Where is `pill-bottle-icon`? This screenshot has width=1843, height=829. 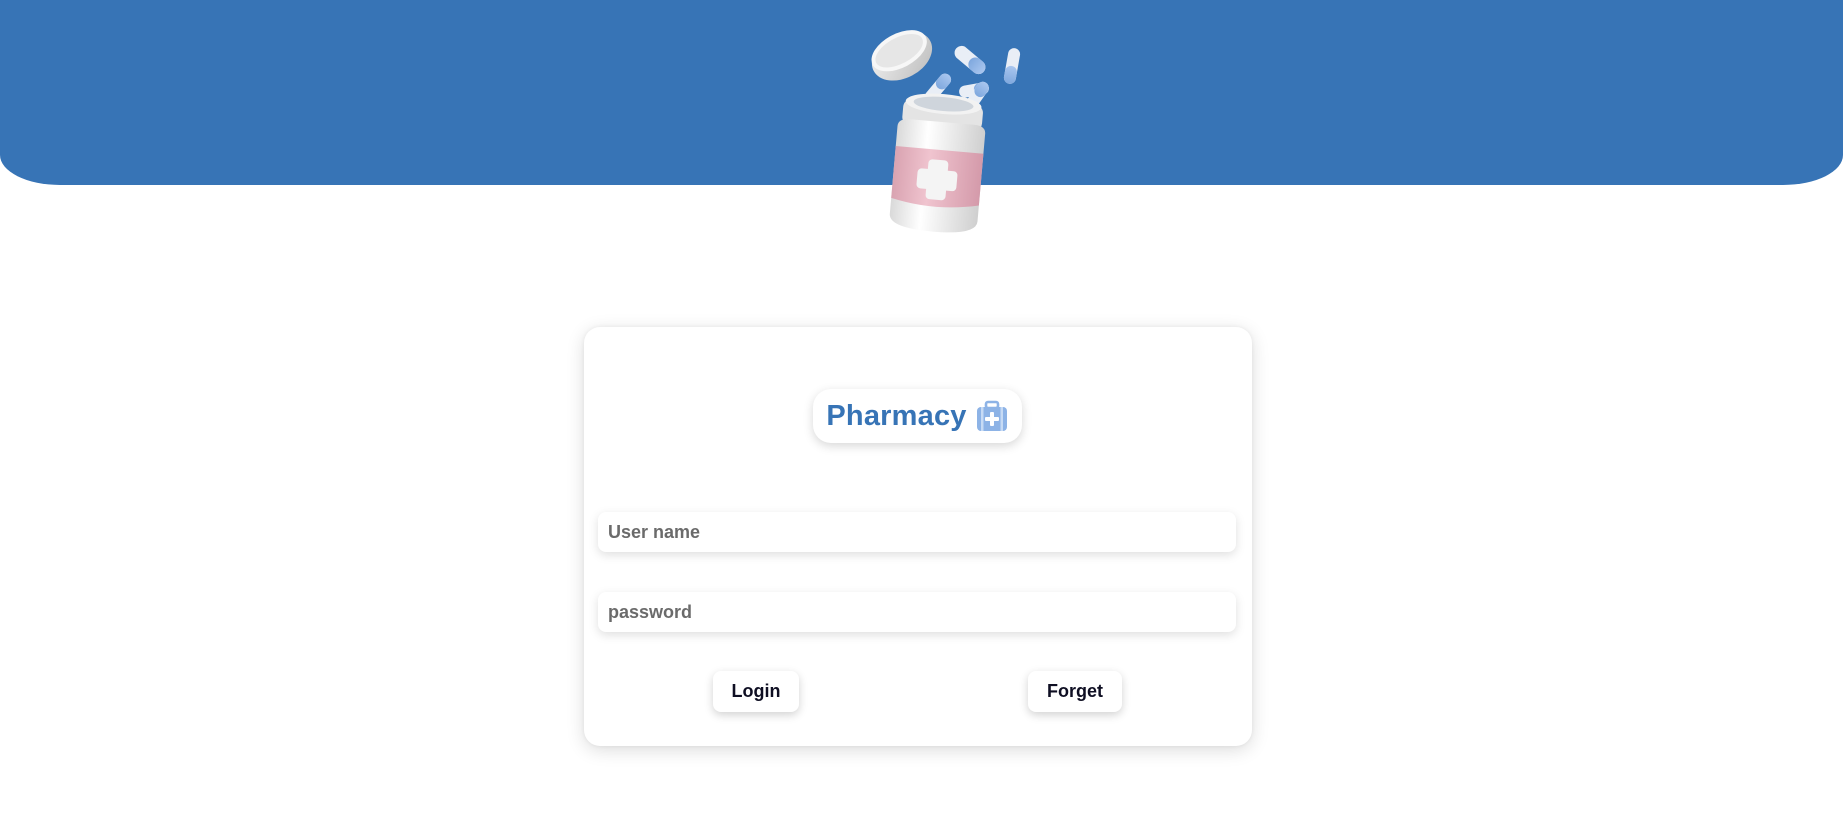 pill-bottle-icon is located at coordinates (946, 131).